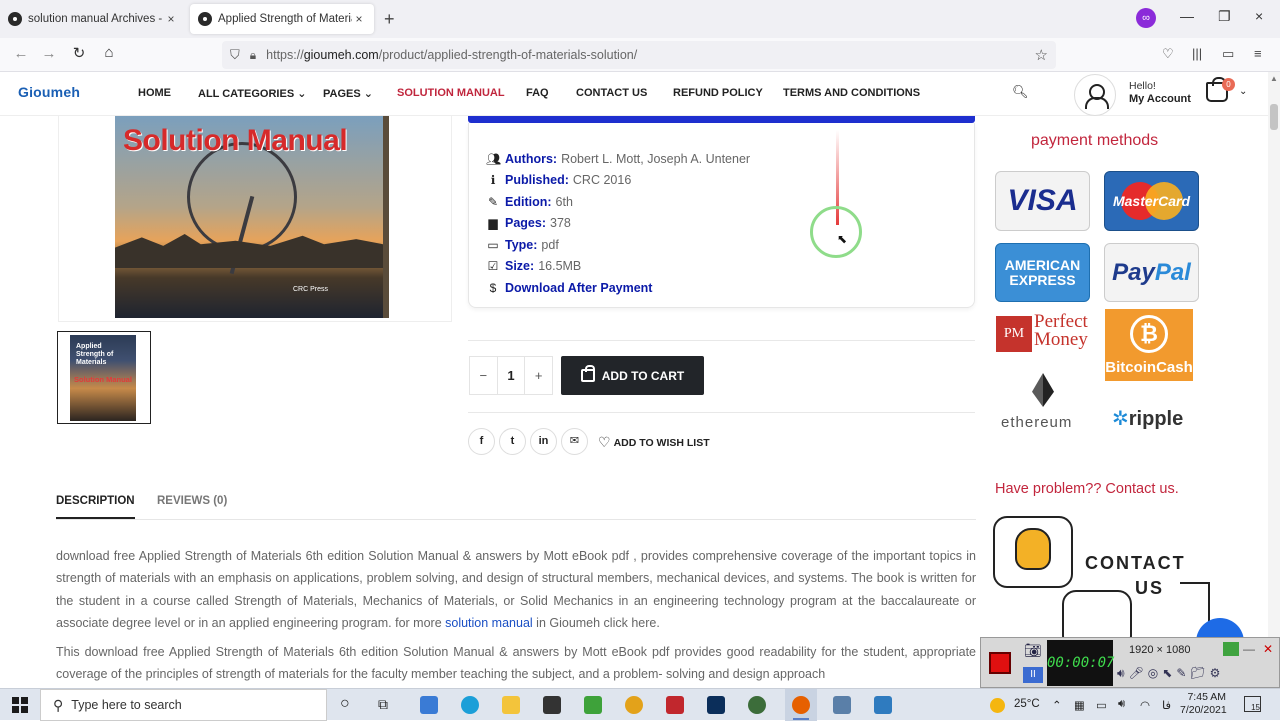  Describe the element at coordinates (528, 223) in the screenshot. I see `detail-pages: ▆ Pages: 378` at that location.